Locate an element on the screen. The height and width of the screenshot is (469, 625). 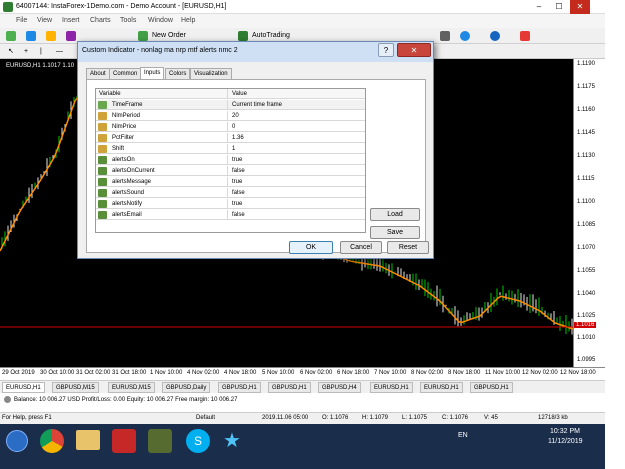
input-value: 1.36 is located at coordinates (236, 138).